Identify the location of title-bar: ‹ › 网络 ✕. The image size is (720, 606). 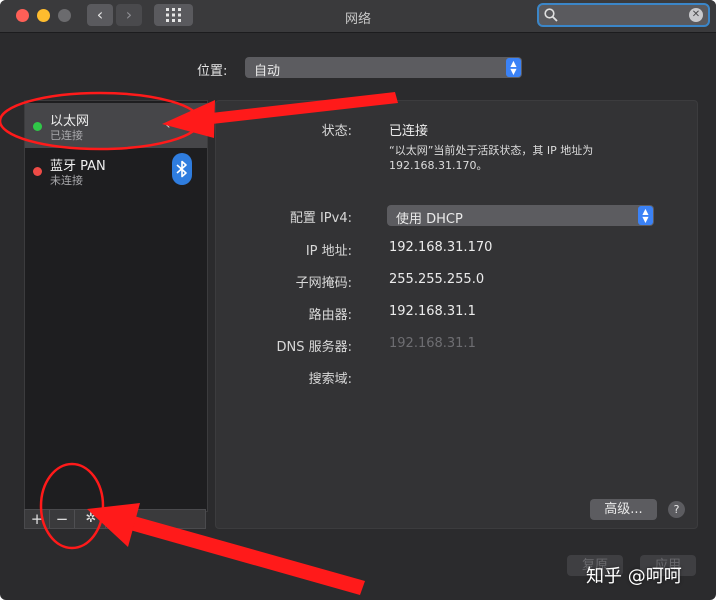
(358, 16).